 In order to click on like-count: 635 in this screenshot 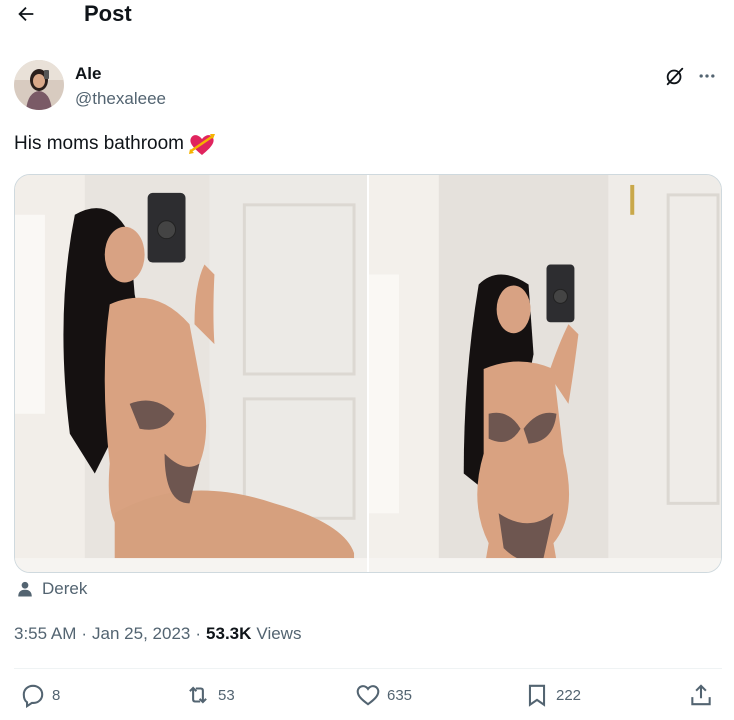, I will do `click(400, 695)`.